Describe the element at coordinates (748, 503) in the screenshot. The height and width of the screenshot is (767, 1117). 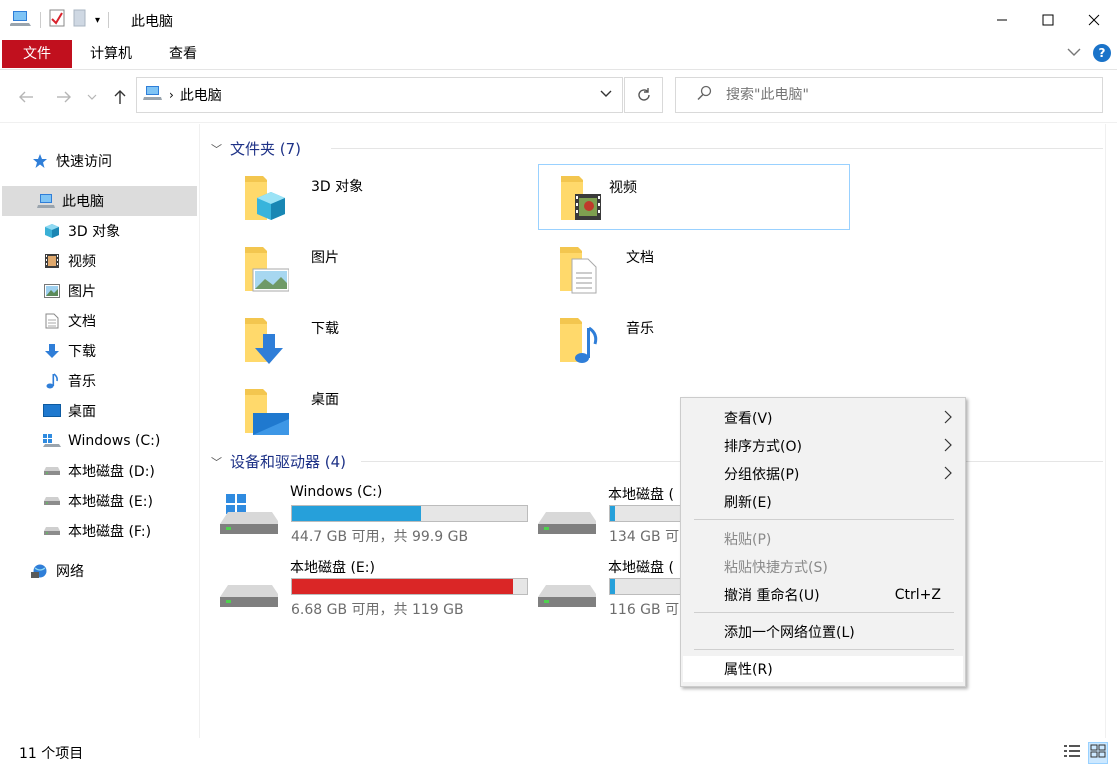
I see `menu-item-label: 刷新(E)` at that location.